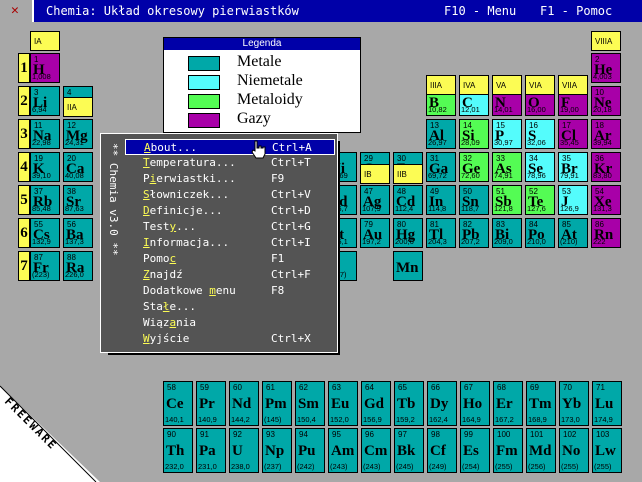 The image size is (642, 482). Describe the element at coordinates (574, 403) in the screenshot. I see `element-cell: 70 Yb 173,0` at that location.